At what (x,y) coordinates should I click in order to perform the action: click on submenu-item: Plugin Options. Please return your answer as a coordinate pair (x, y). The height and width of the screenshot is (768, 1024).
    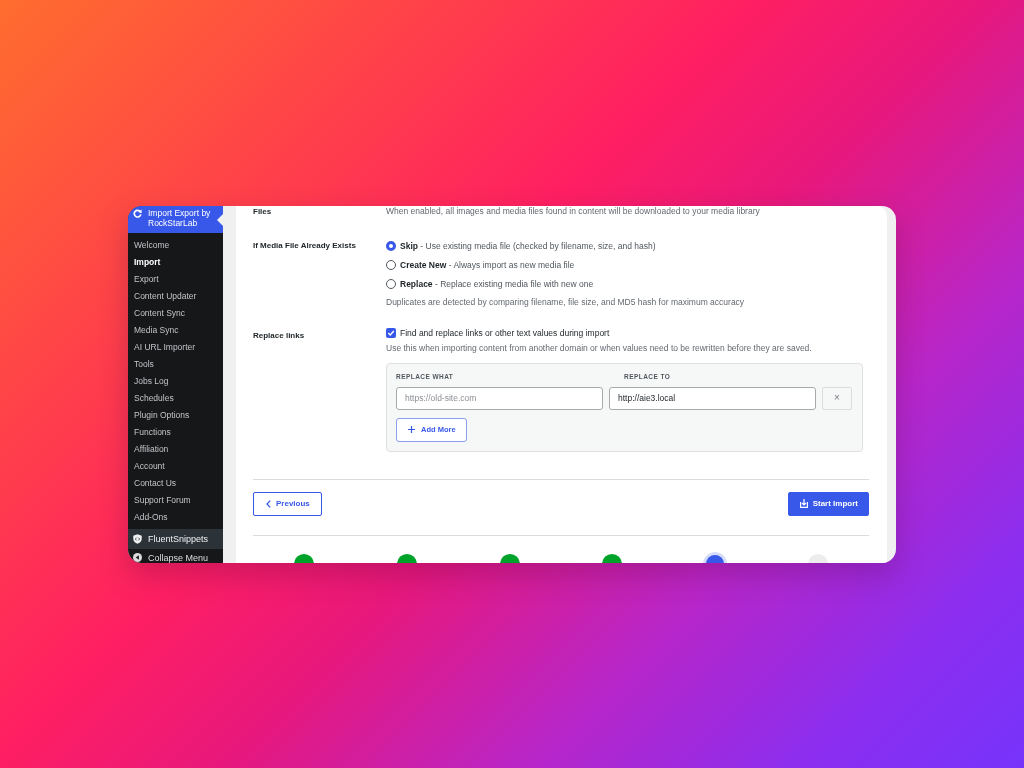
    Looking at the image, I should click on (159, 415).